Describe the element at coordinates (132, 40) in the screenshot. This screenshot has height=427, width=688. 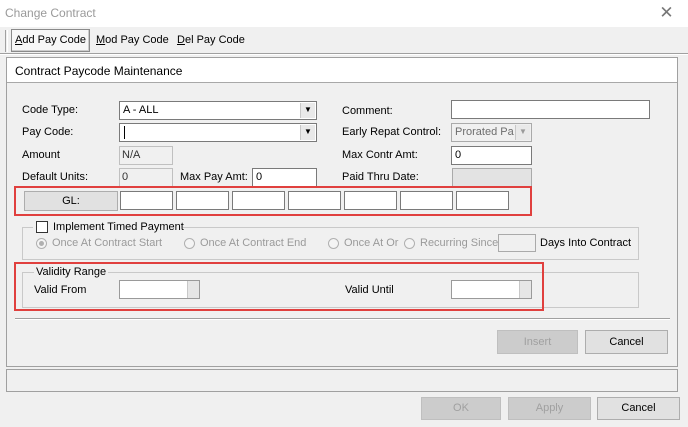
I see `mod-pay-code-button: Mod Pay Code` at that location.